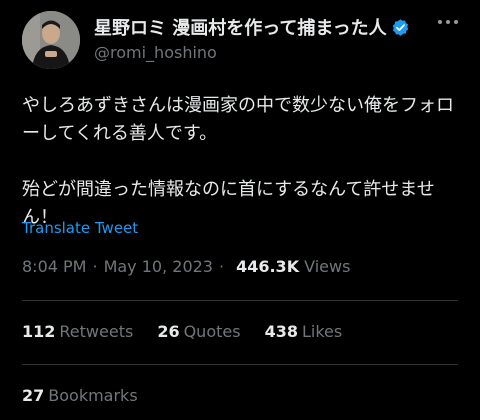 The width and height of the screenshot is (480, 420). Describe the element at coordinates (238, 119) in the screenshot. I see `tweet-text-line-1: やしろあずきさんは漫画家の中で数少ない俺をフォローしてくれる善人です。` at that location.